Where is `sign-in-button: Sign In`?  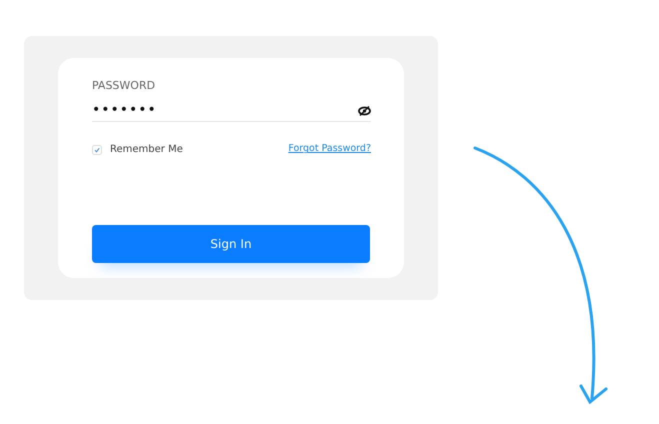
sign-in-button: Sign In is located at coordinates (231, 244).